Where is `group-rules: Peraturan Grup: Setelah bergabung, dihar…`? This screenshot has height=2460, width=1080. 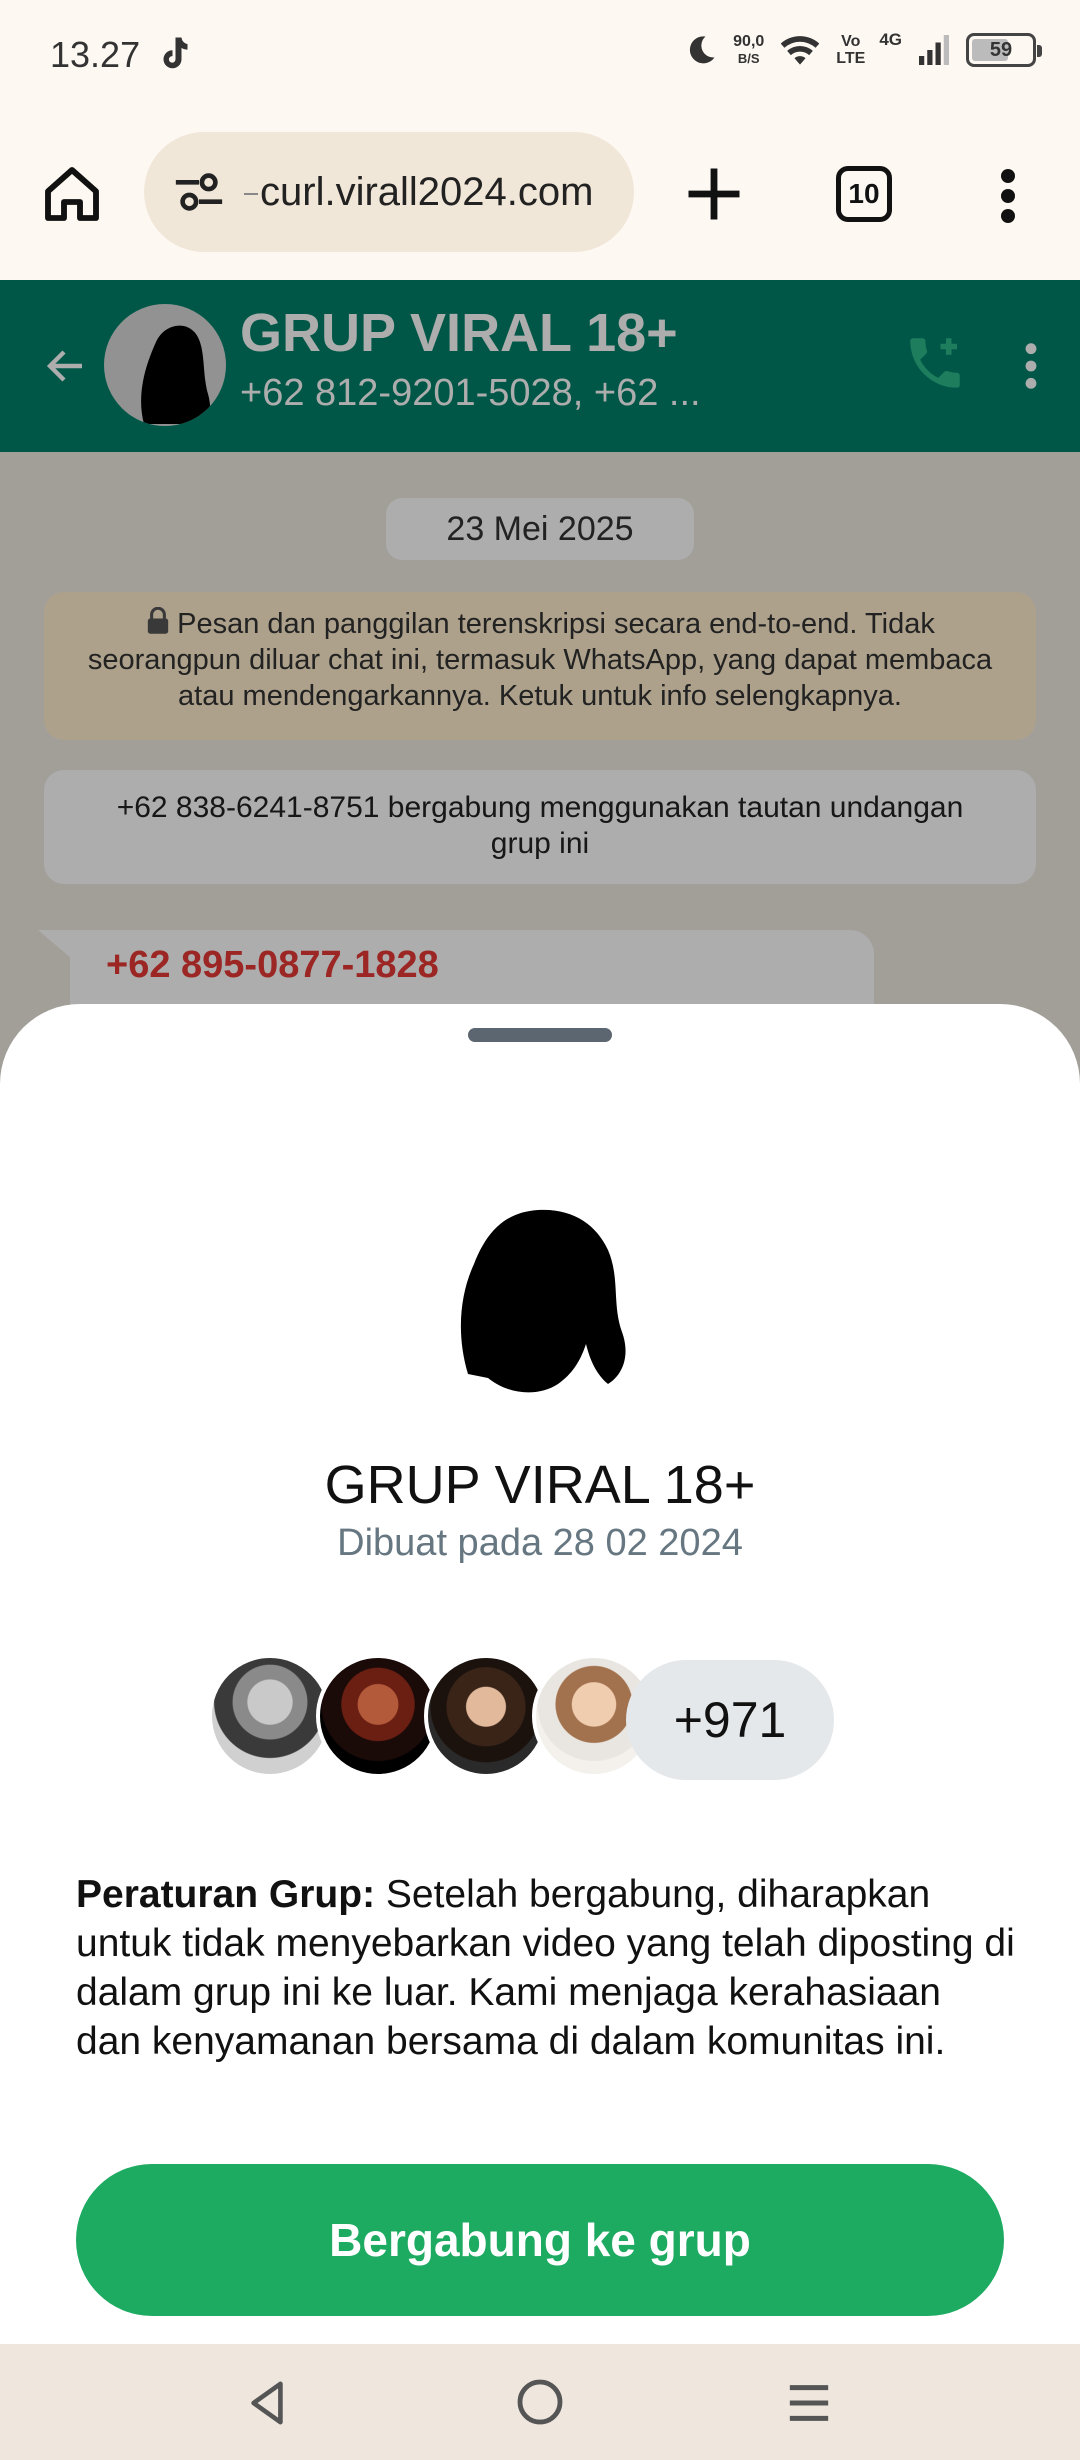 group-rules: Peraturan Grup: Setelah bergabung, dihar… is located at coordinates (546, 1968).